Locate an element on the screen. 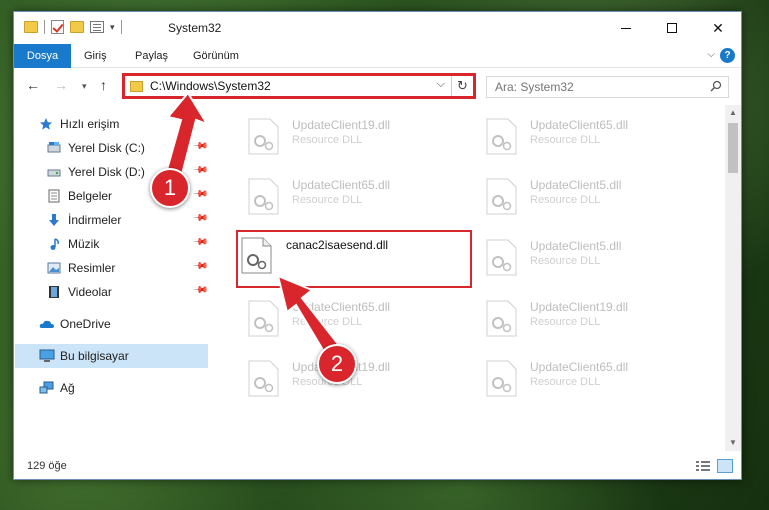  file-tile-highlighted: canac2isaesend.dll is located at coordinates (354, 259).